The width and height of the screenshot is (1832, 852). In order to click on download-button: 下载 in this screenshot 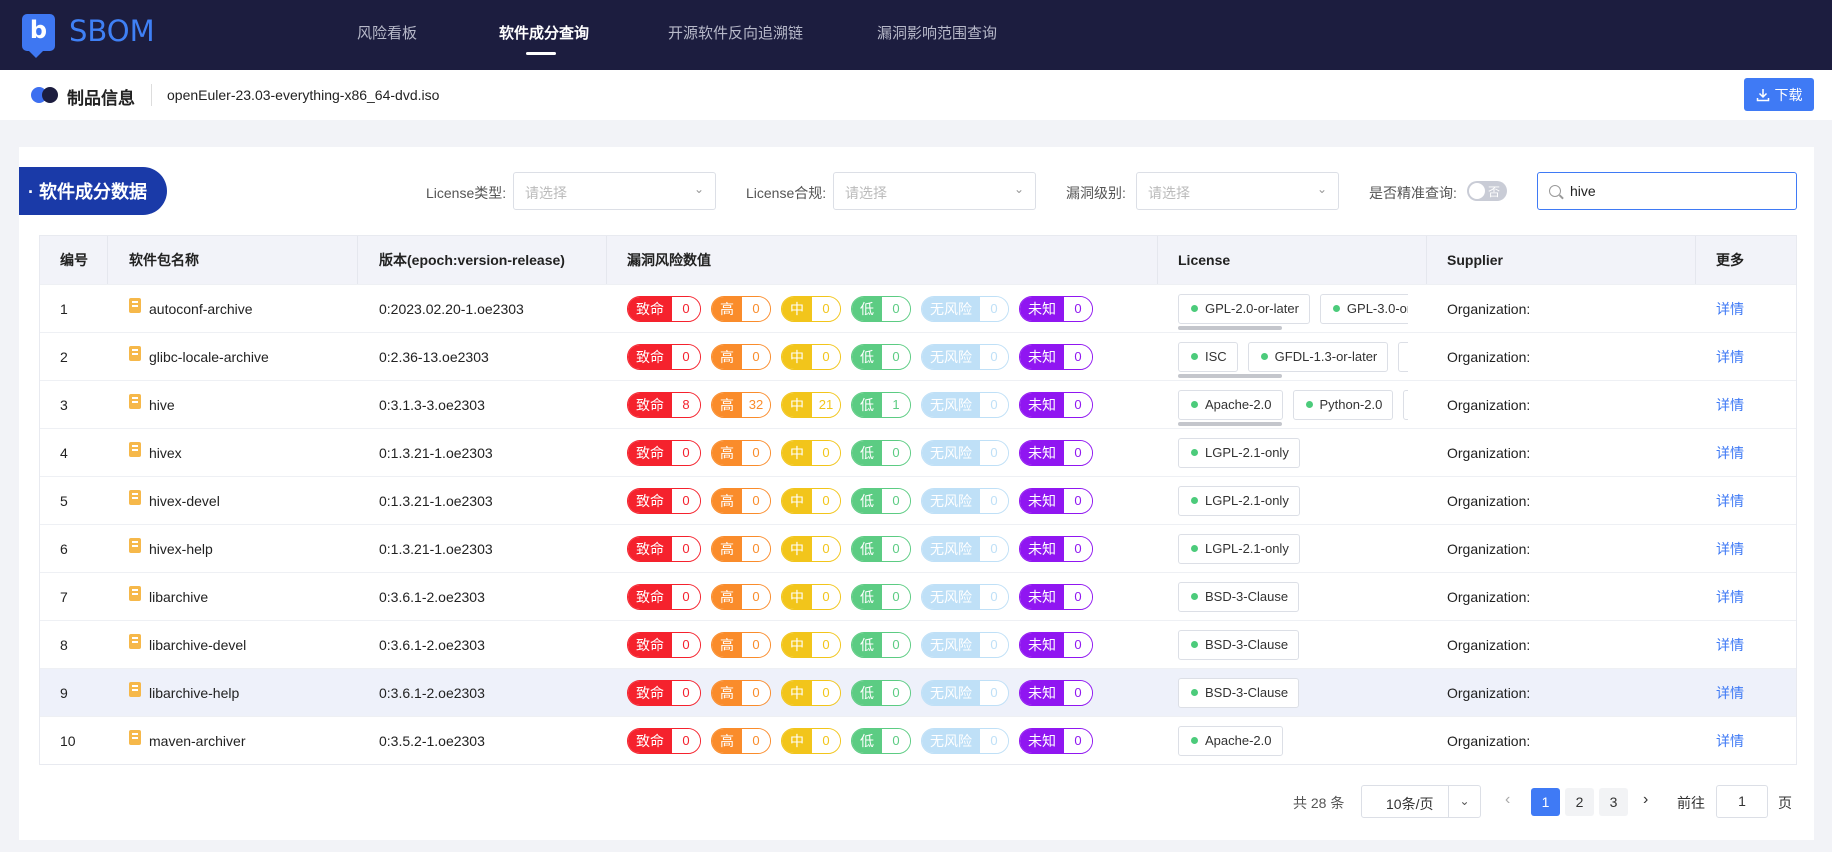, I will do `click(1779, 94)`.